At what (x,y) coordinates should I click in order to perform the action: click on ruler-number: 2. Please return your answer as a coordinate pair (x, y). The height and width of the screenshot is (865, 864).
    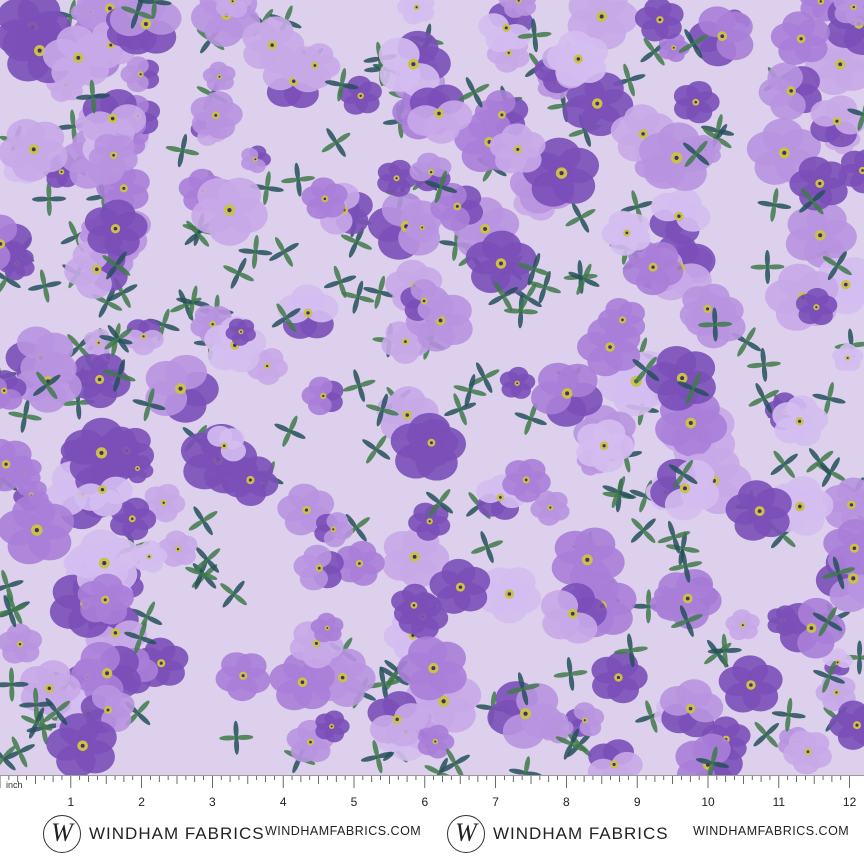
    Looking at the image, I should click on (141, 802).